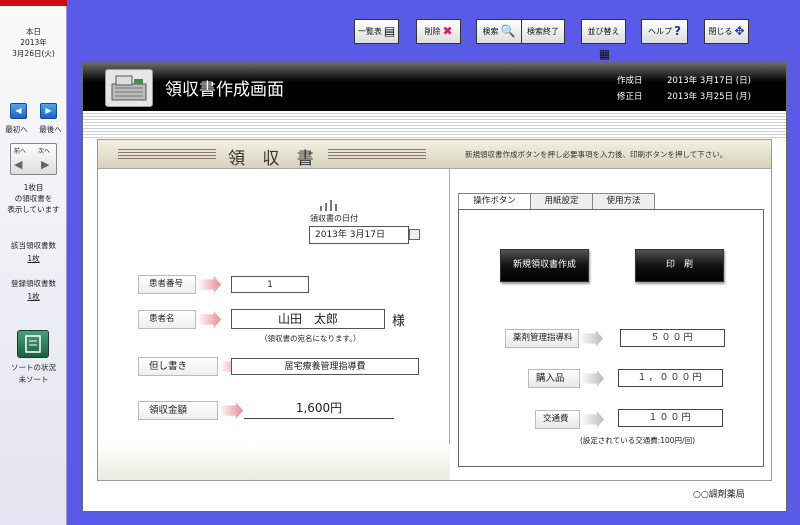  I want to click on list-button: 一覧表 ▤, so click(376, 31).